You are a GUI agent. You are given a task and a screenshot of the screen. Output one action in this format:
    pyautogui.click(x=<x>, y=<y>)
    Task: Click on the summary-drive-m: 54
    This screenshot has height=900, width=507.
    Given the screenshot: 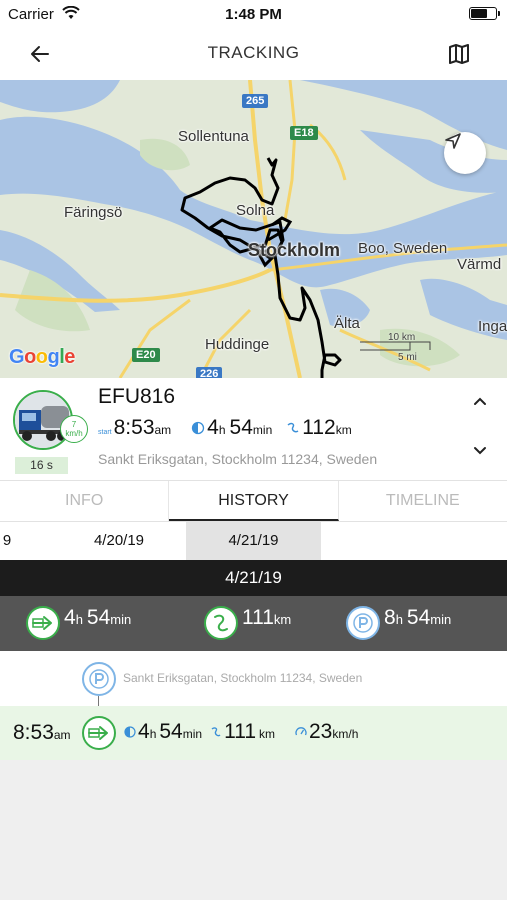 What is the action you would take?
    pyautogui.click(x=98, y=617)
    